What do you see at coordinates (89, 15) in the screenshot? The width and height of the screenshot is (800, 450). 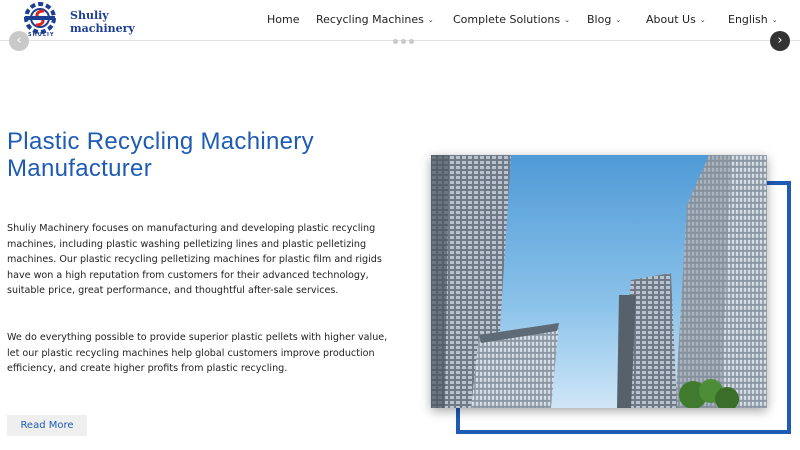 I see `logo-name-line1: Shuliy` at bounding box center [89, 15].